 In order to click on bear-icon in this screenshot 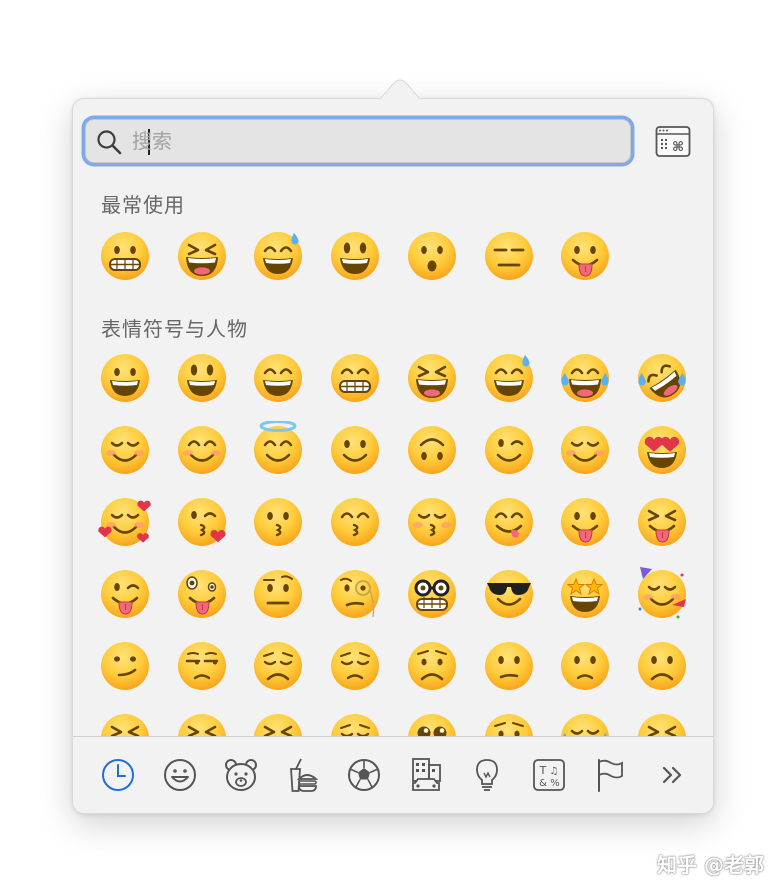, I will do `click(241, 775)`.